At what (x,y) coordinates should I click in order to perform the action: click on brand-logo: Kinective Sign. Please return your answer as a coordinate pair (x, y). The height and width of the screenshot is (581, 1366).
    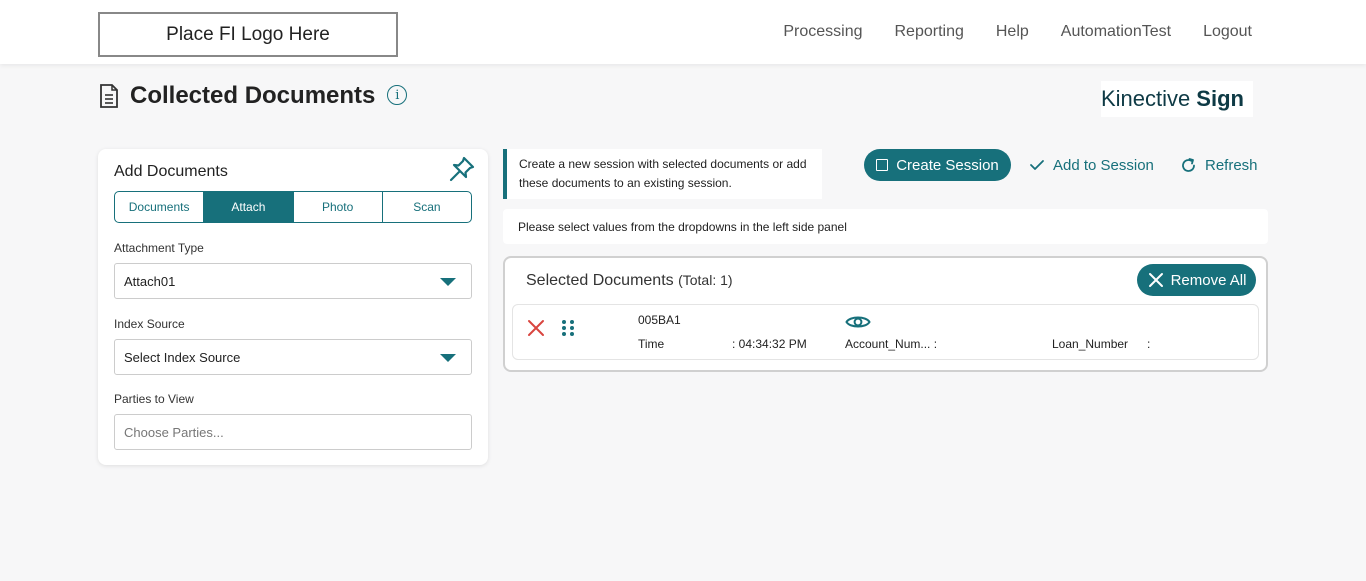
    Looking at the image, I should click on (1177, 99).